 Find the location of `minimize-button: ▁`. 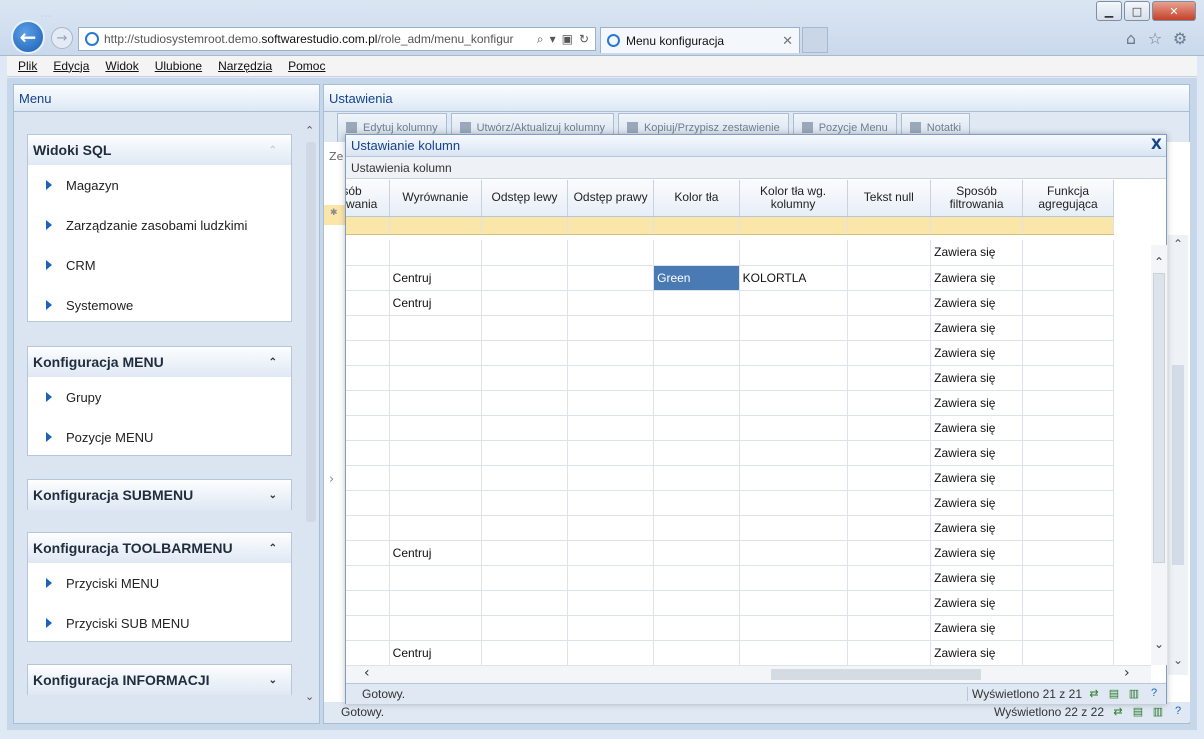

minimize-button: ▁ is located at coordinates (1109, 11).